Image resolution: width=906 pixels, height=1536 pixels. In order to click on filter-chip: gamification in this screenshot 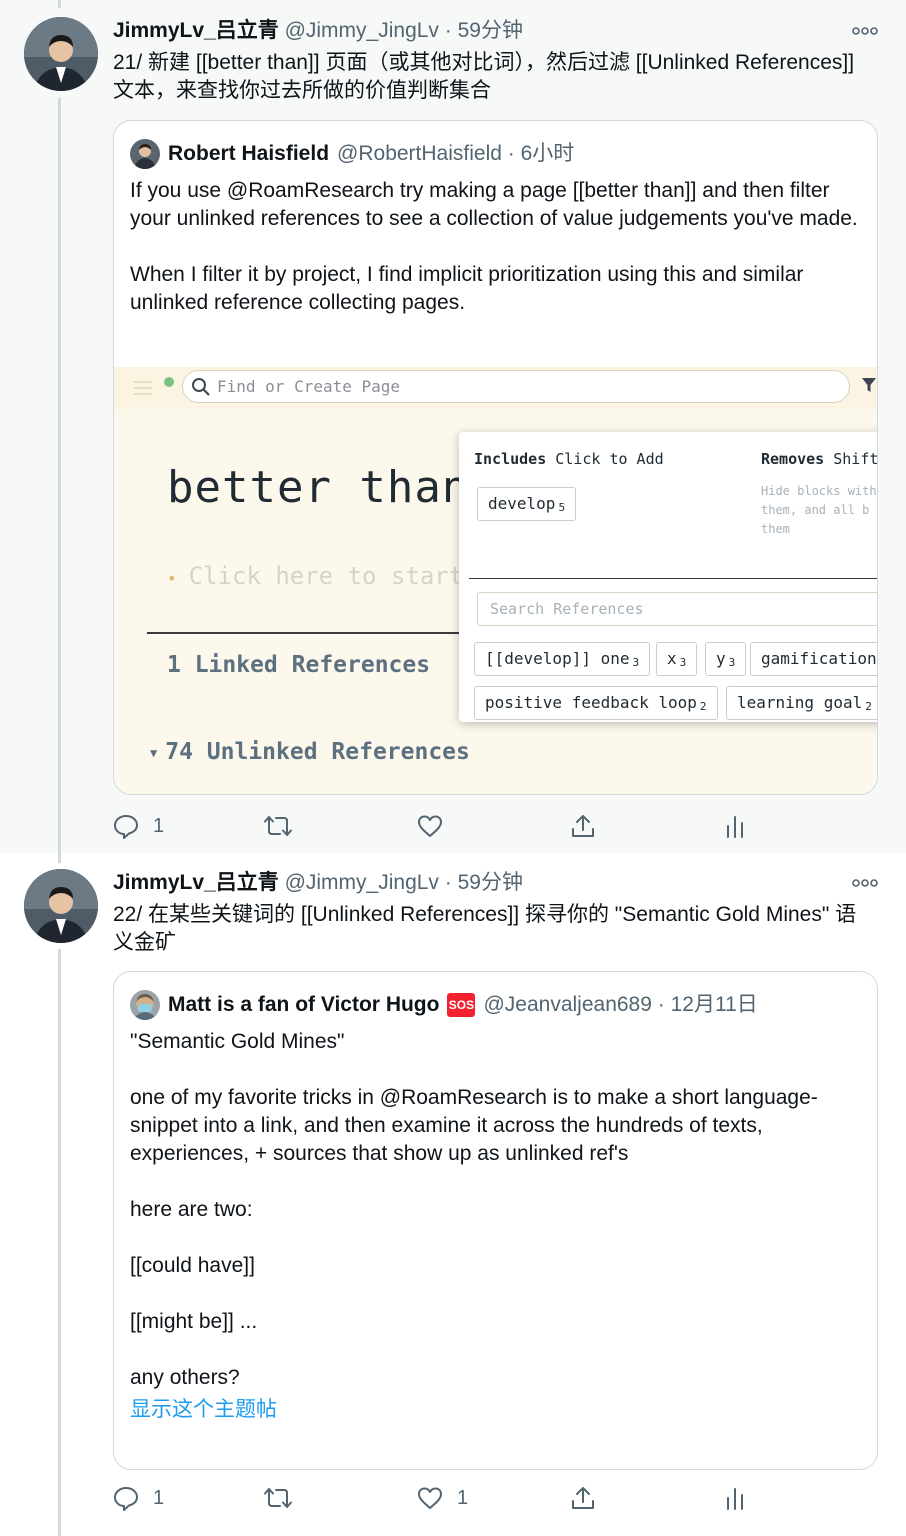, I will do `click(813, 659)`.